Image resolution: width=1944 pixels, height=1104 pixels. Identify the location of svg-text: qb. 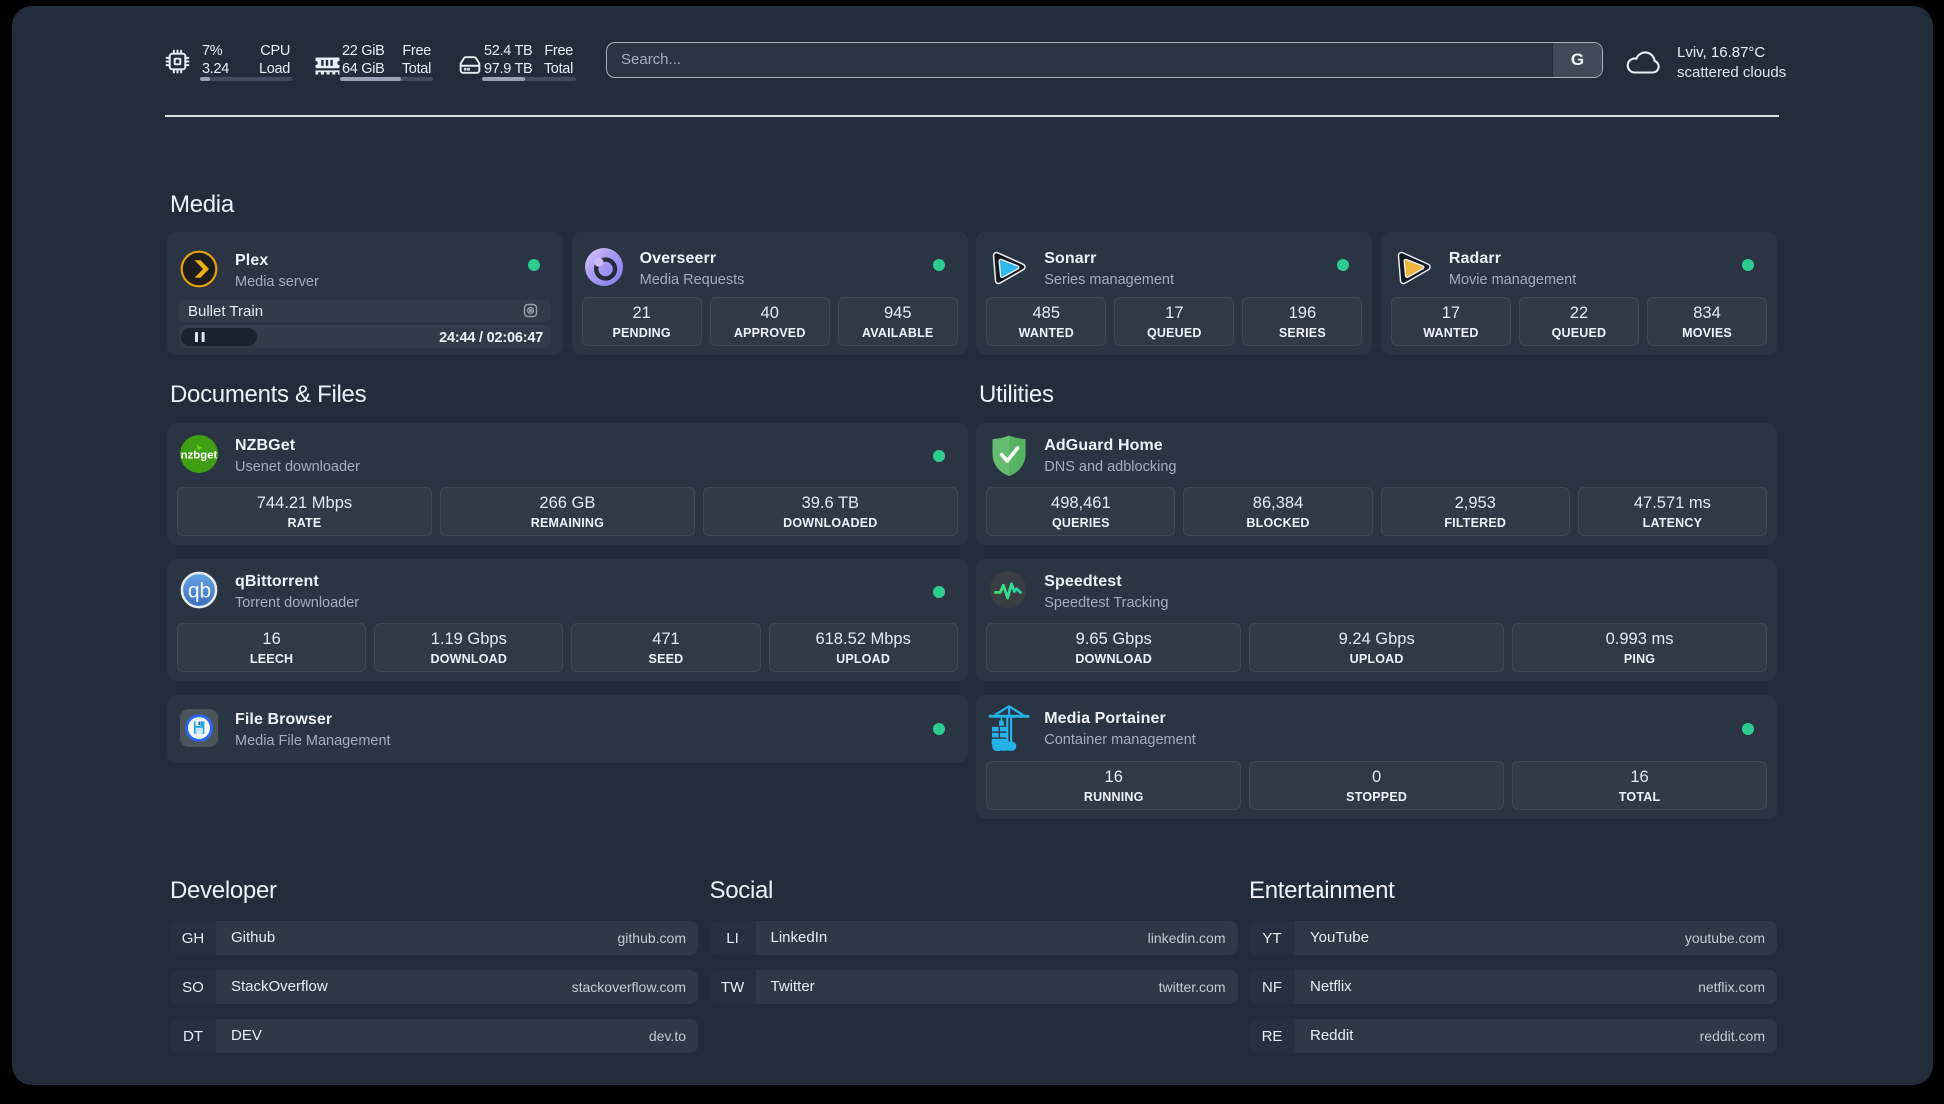
(199, 591).